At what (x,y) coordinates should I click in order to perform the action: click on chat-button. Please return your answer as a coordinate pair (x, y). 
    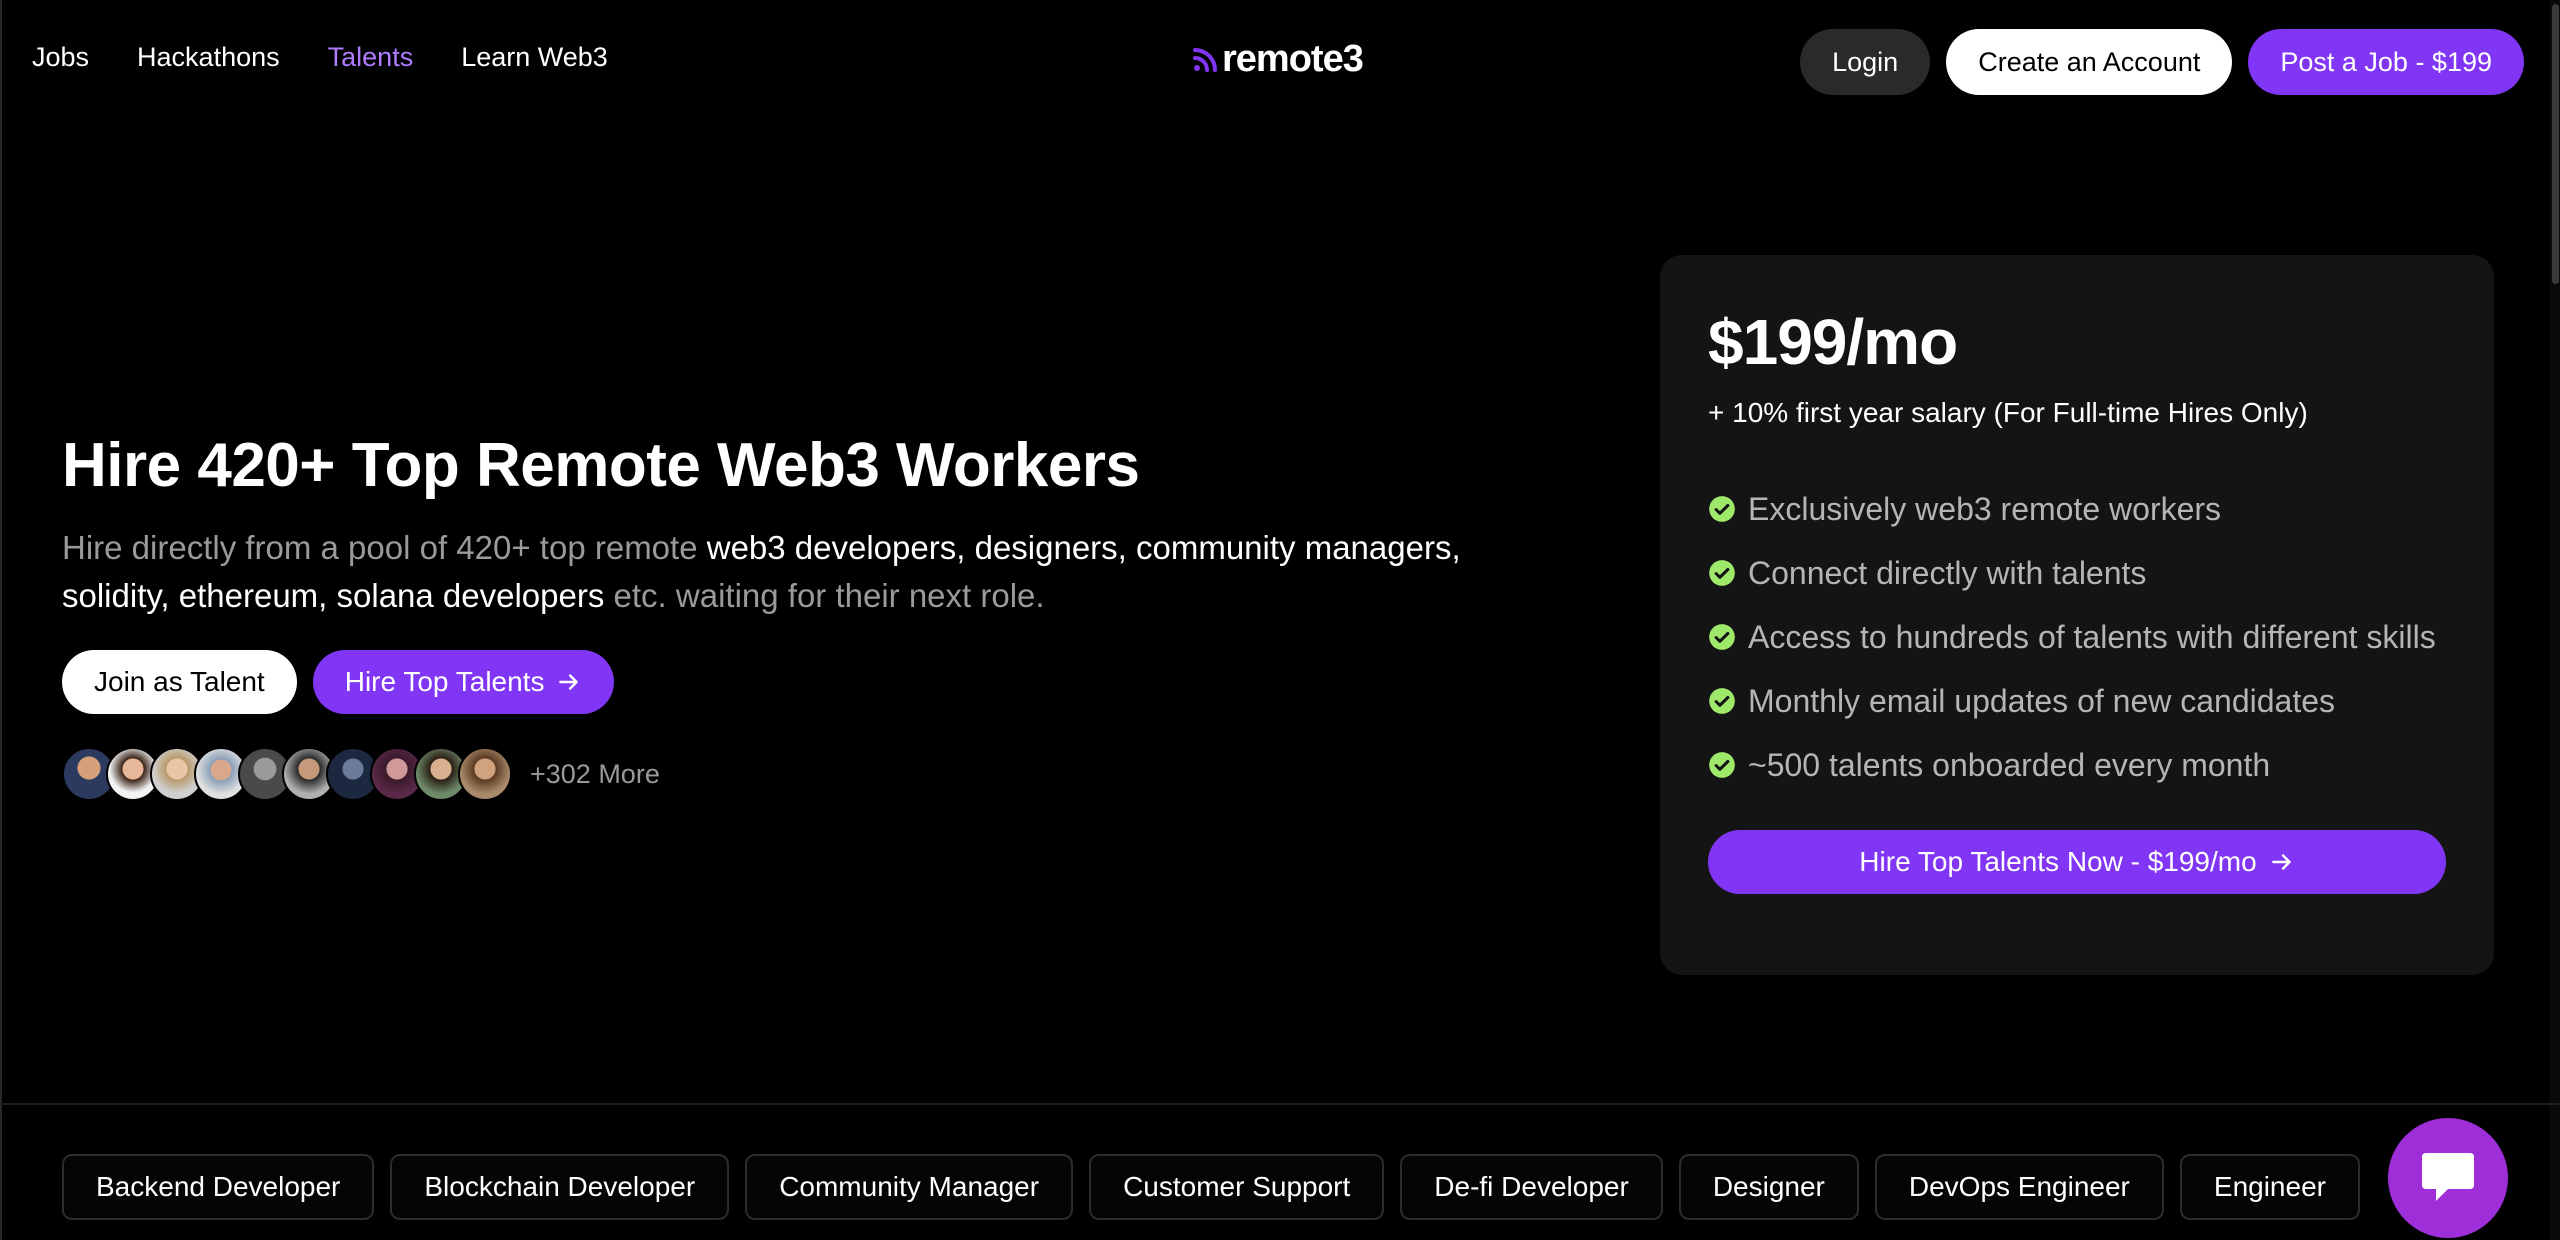
    Looking at the image, I should click on (2448, 1178).